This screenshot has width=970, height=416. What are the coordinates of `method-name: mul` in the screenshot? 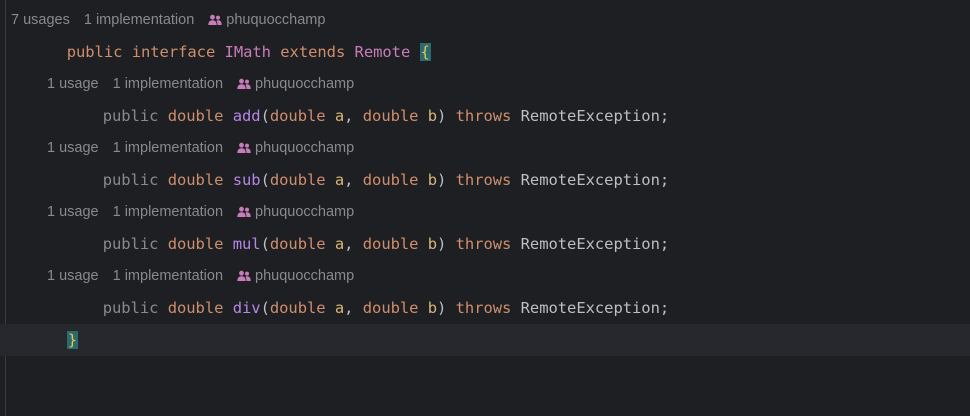 It's located at (247, 244).